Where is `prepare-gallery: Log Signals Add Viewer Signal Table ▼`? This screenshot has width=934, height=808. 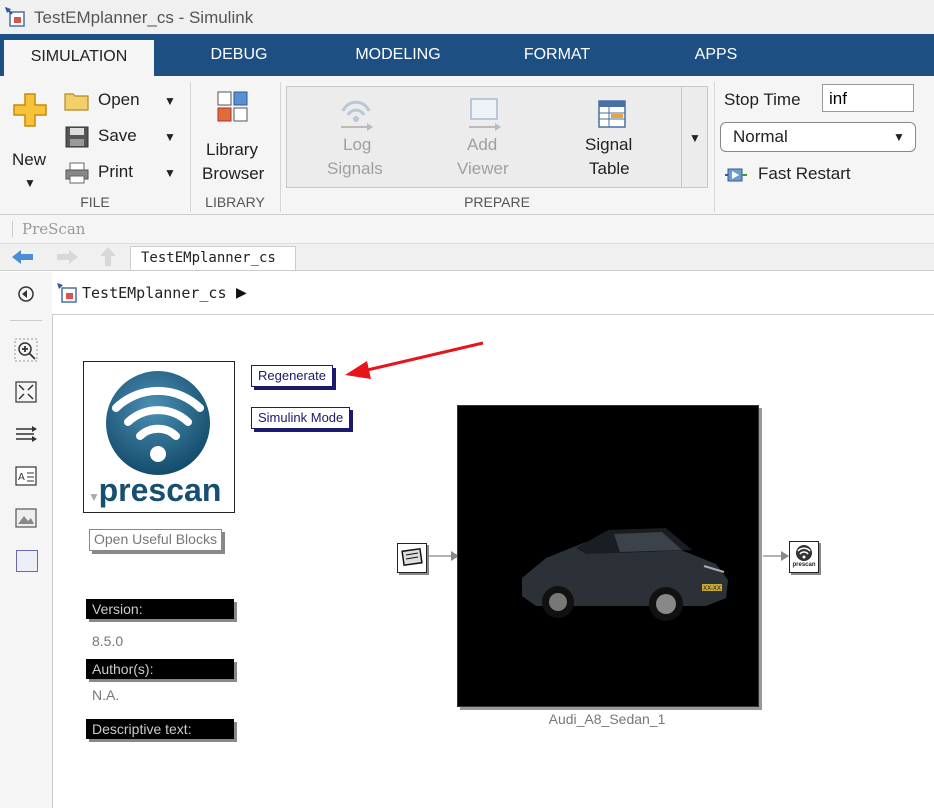
prepare-gallery: Log Signals Add Viewer Signal Table ▼ is located at coordinates (497, 137).